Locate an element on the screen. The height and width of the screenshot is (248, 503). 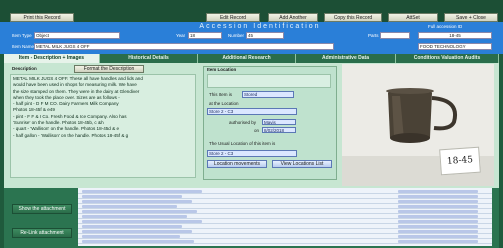
parts-label: Parts is located at coordinates (373, 35).